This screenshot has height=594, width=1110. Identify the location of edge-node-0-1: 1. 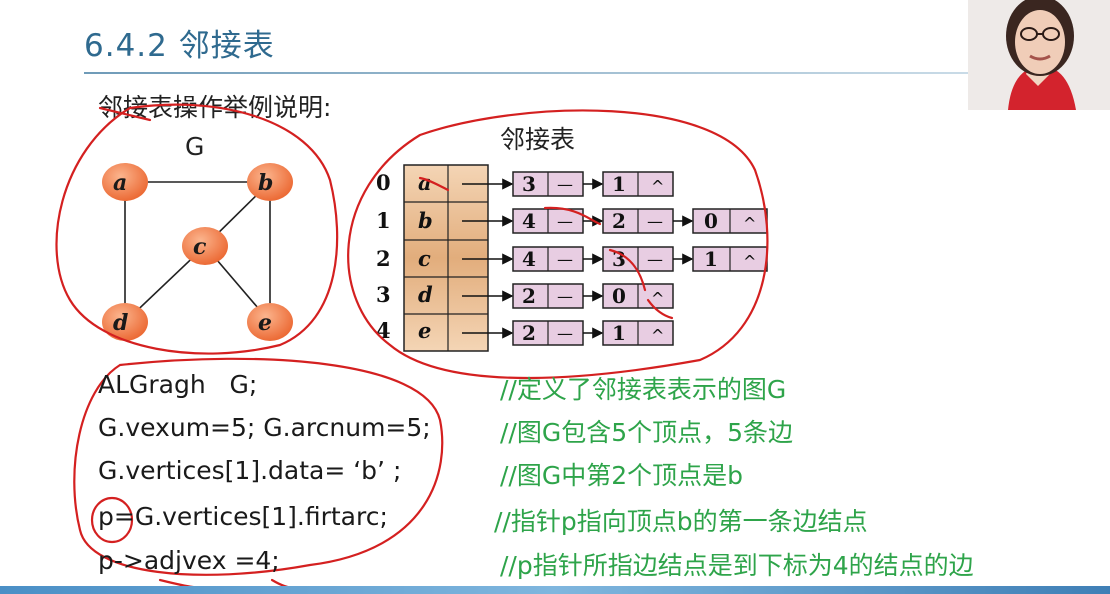
(619, 184).